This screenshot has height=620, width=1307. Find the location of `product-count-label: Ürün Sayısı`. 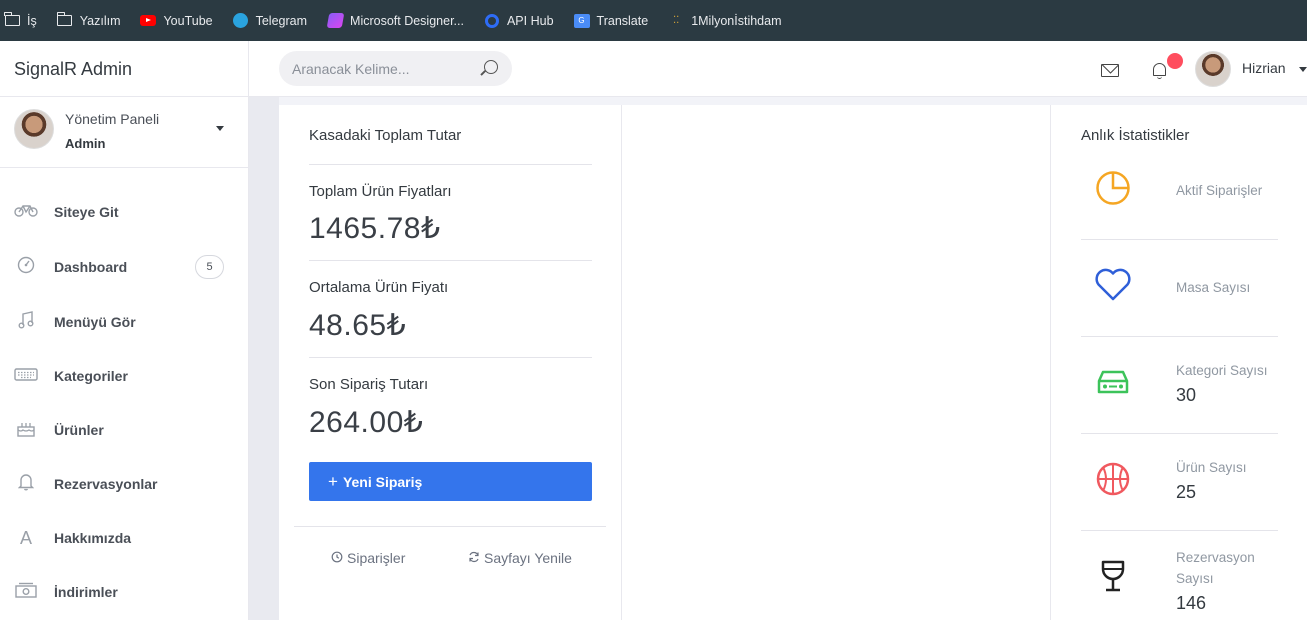

product-count-label: Ürün Sayısı is located at coordinates (1211, 467).